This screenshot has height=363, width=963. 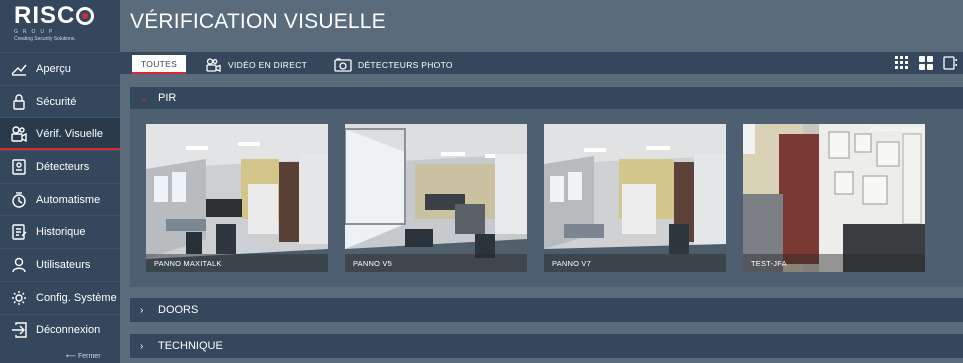 What do you see at coordinates (436, 263) in the screenshot?
I see `camera-label: PANNO V5` at bounding box center [436, 263].